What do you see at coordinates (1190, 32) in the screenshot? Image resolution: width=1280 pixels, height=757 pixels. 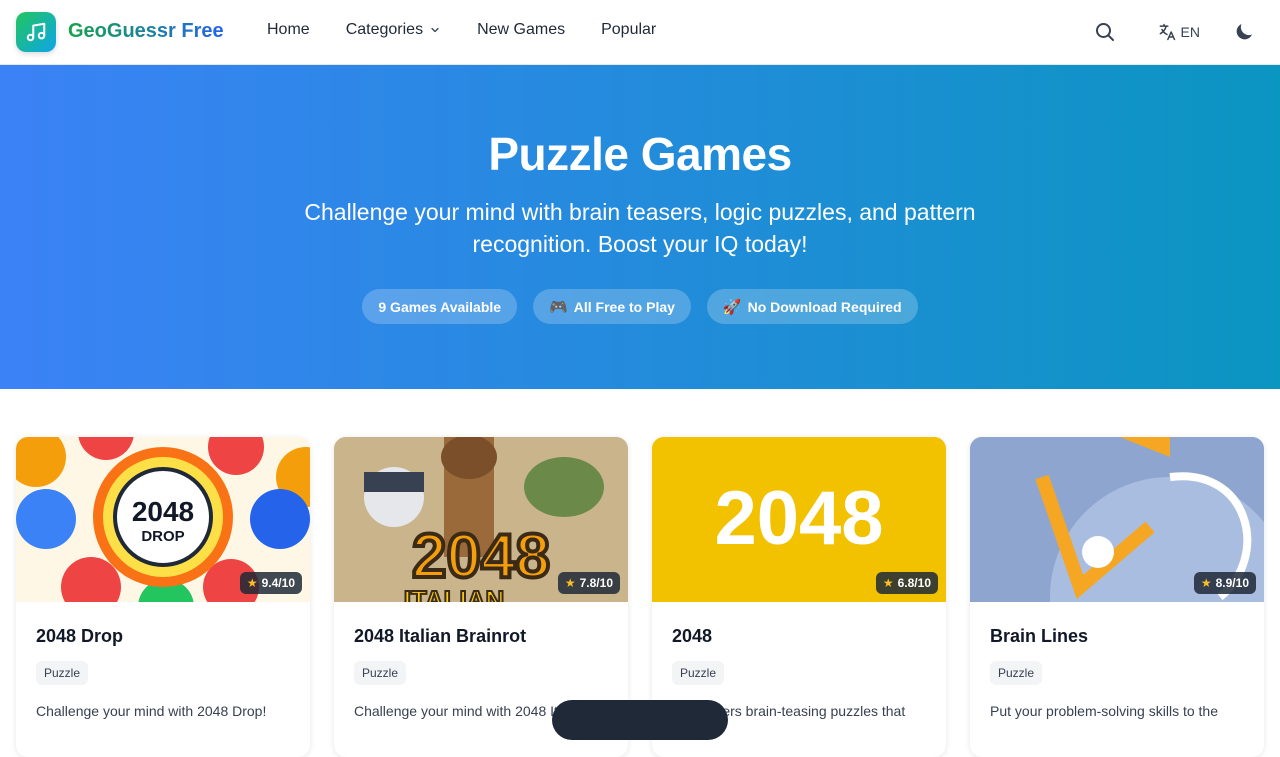 I see `language-code: EN` at bounding box center [1190, 32].